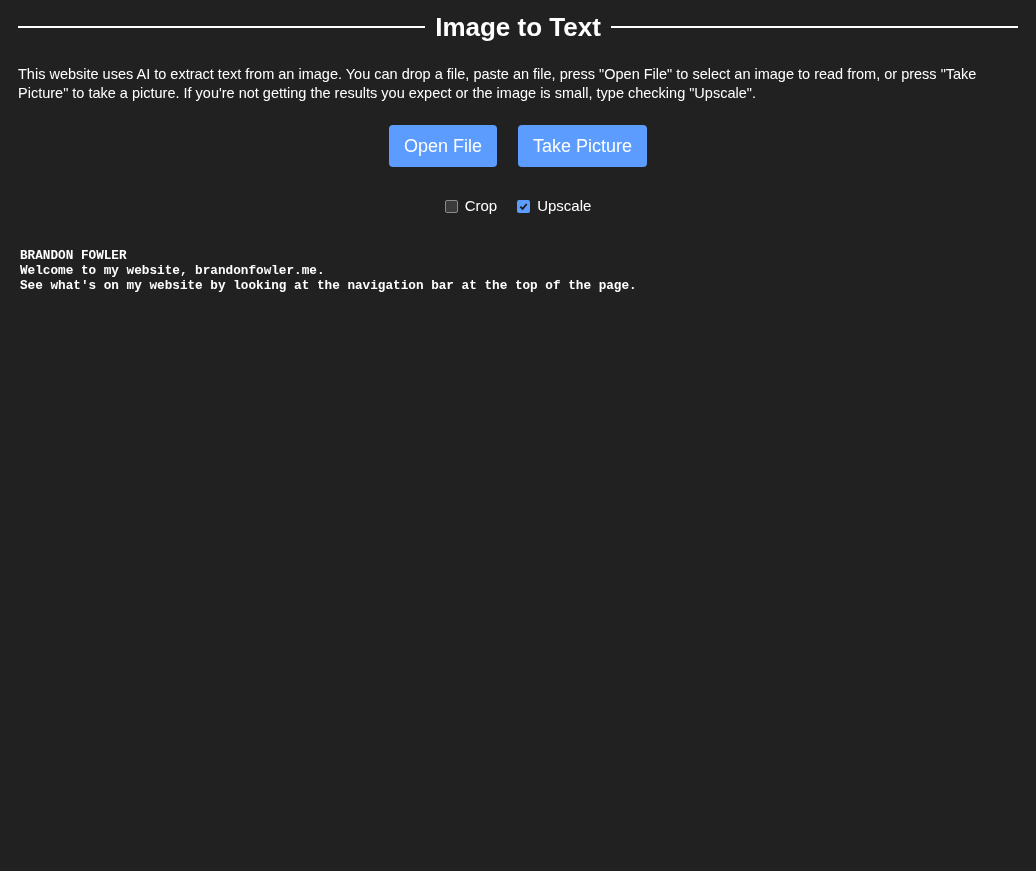 The width and height of the screenshot is (1036, 871). What do you see at coordinates (564, 206) in the screenshot?
I see `checkbox-label: Upscale` at bounding box center [564, 206].